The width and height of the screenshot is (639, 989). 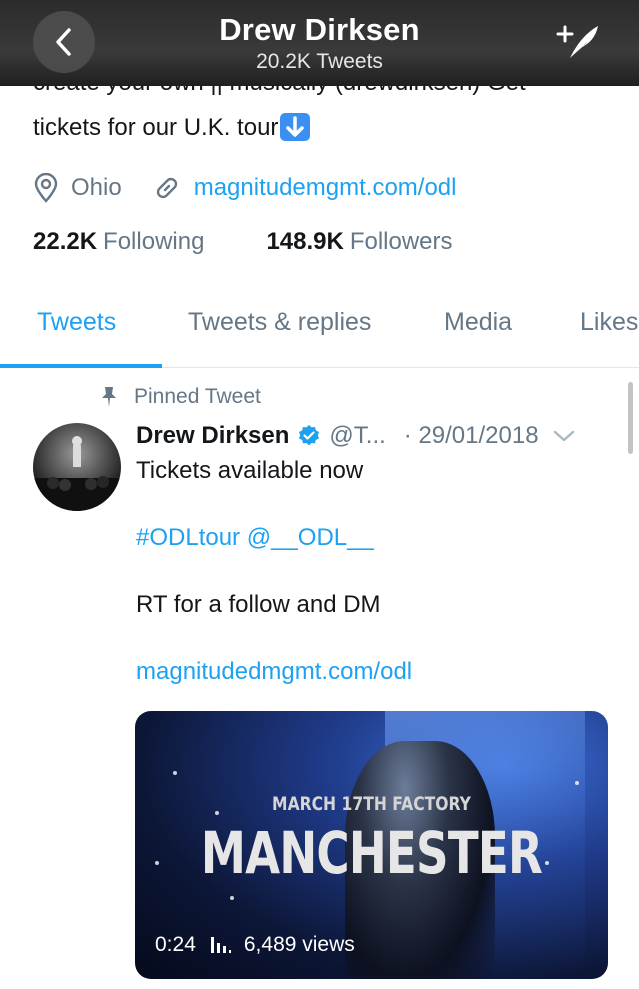 I want to click on followers-number: 148.9K, so click(x=305, y=241).